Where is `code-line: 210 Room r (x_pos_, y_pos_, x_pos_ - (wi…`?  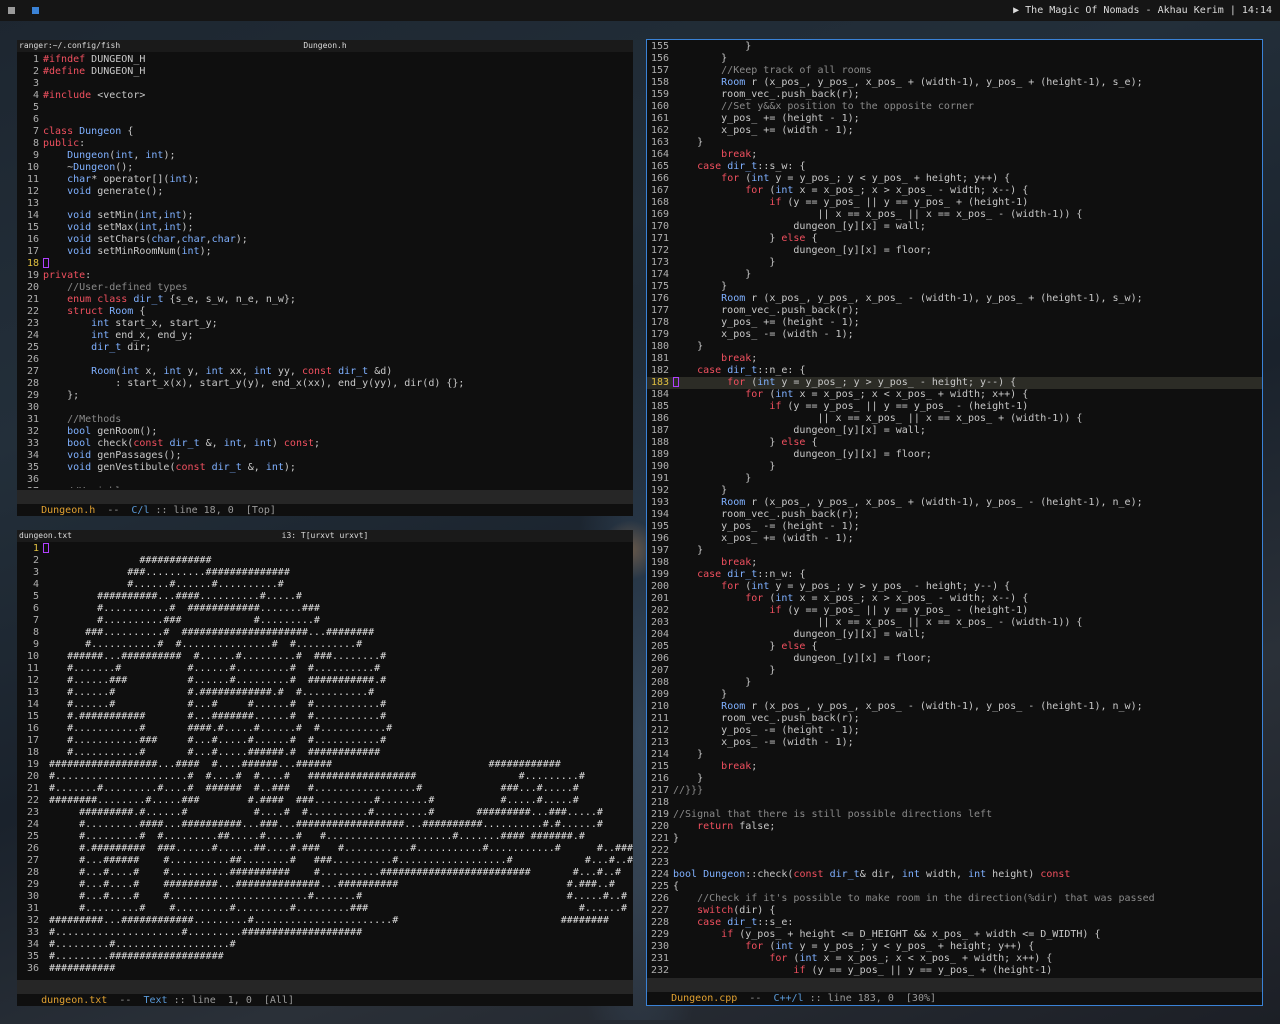
code-line: 210 Room r (x_pos_, y_pos_, x_pos_ - (wi… is located at coordinates (954, 707).